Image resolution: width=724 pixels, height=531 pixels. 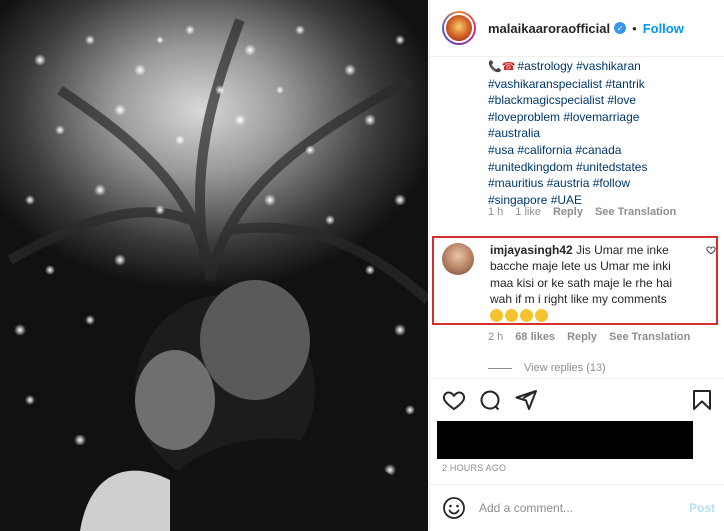 What do you see at coordinates (702, 400) in the screenshot?
I see `bookmark-icon` at bounding box center [702, 400].